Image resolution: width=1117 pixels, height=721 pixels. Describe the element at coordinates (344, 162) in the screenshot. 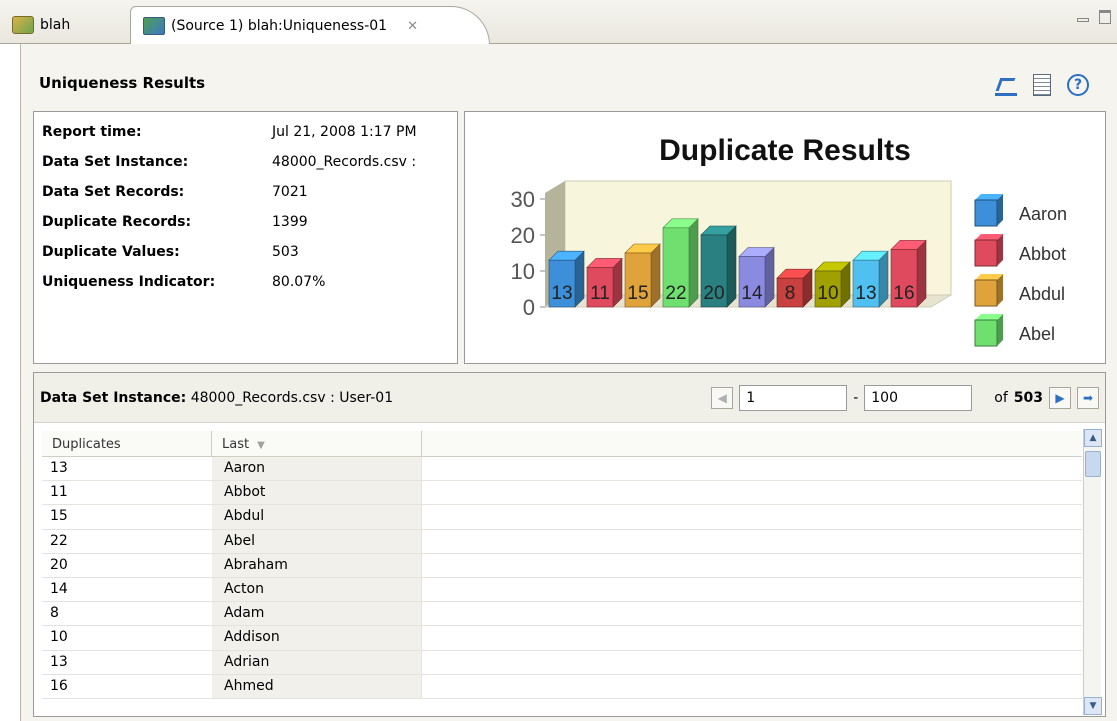

I see `summary-value: 48000_Records.csv :` at that location.